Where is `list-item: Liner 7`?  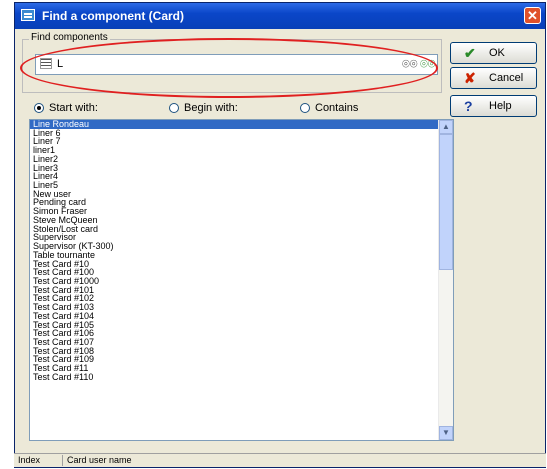 list-item: Liner 7 is located at coordinates (241, 141).